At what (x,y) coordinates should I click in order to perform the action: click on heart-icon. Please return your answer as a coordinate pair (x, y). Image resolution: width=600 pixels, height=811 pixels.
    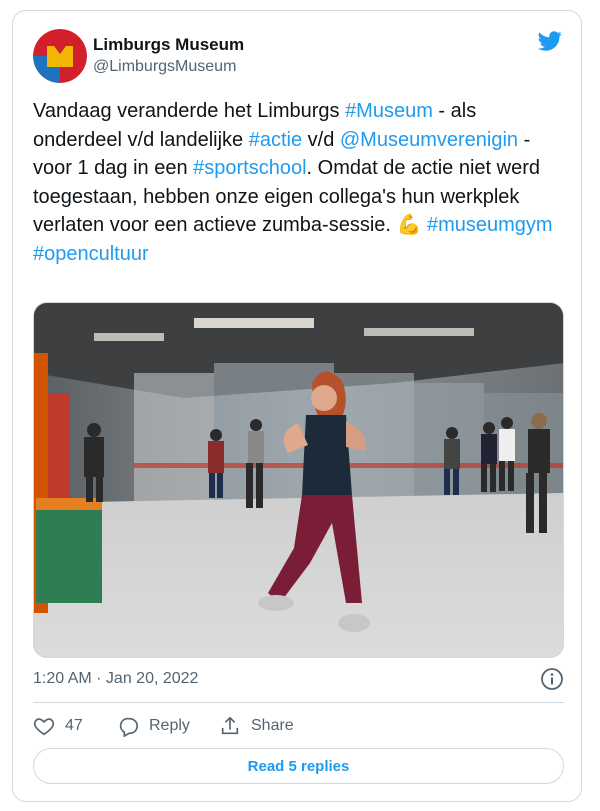
    Looking at the image, I should click on (44, 727).